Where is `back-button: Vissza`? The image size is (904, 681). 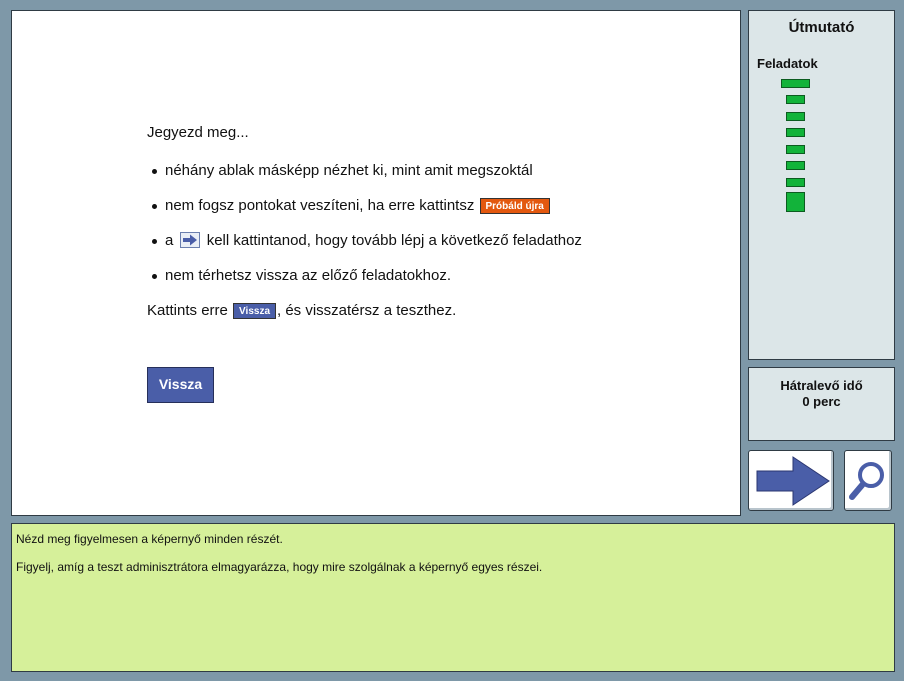
back-button: Vissza is located at coordinates (180, 385).